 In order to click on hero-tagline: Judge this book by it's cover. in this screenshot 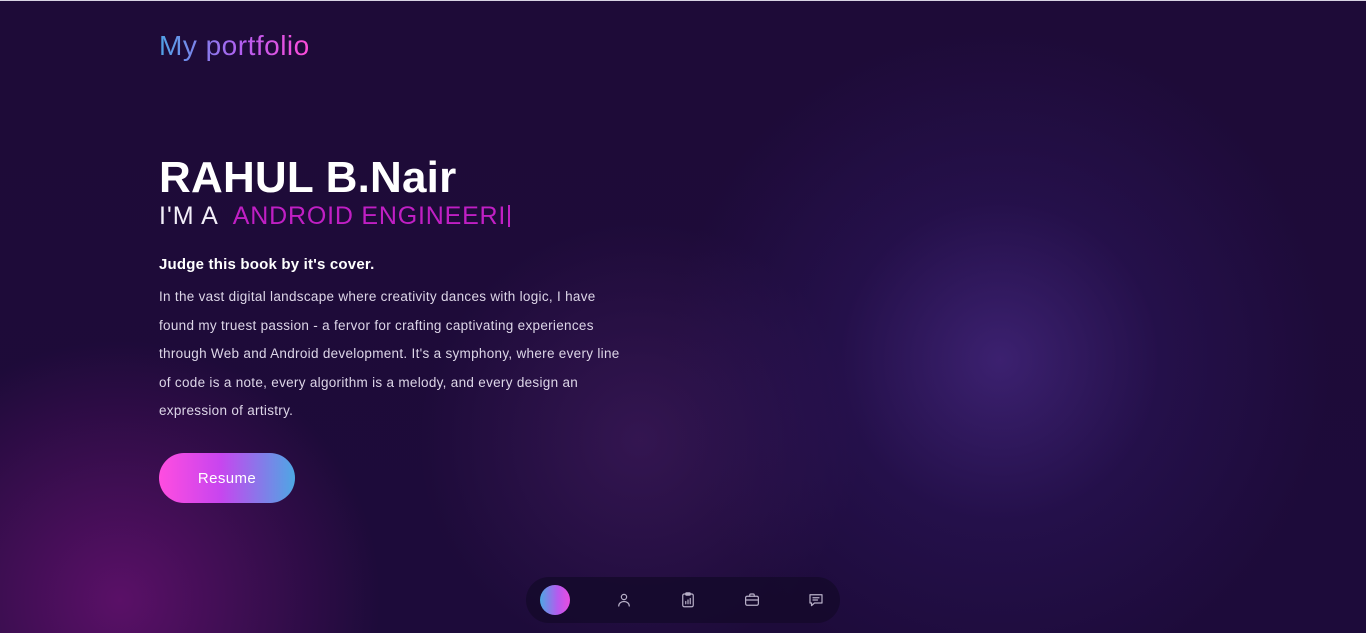, I will do `click(267, 264)`.